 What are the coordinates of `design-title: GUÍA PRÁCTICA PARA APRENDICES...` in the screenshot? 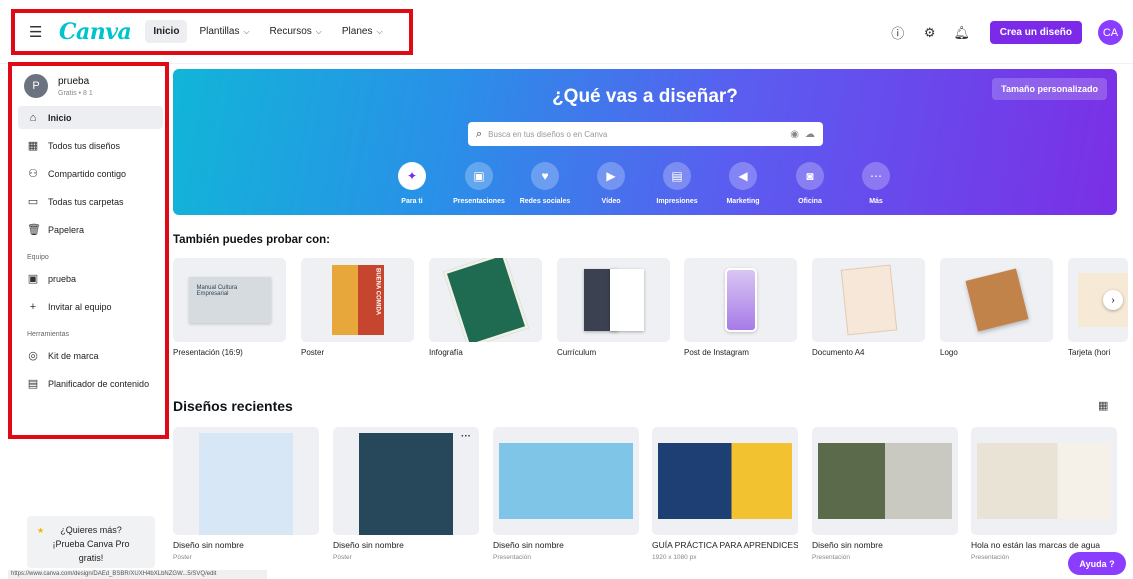 It's located at (725, 545).